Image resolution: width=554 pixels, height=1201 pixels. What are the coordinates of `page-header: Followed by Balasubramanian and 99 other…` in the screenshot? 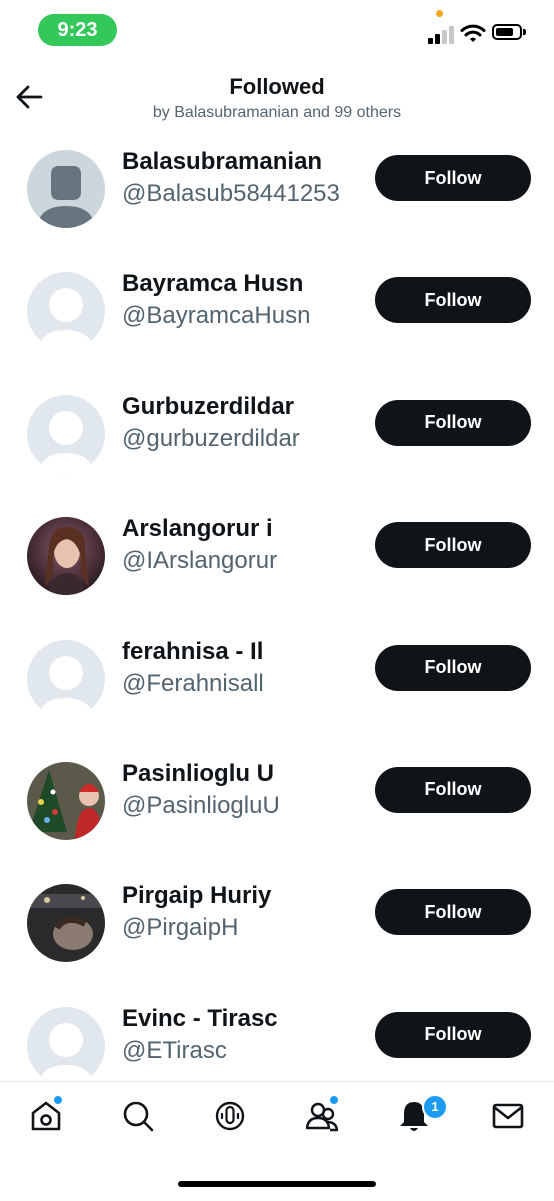 It's located at (277, 101).